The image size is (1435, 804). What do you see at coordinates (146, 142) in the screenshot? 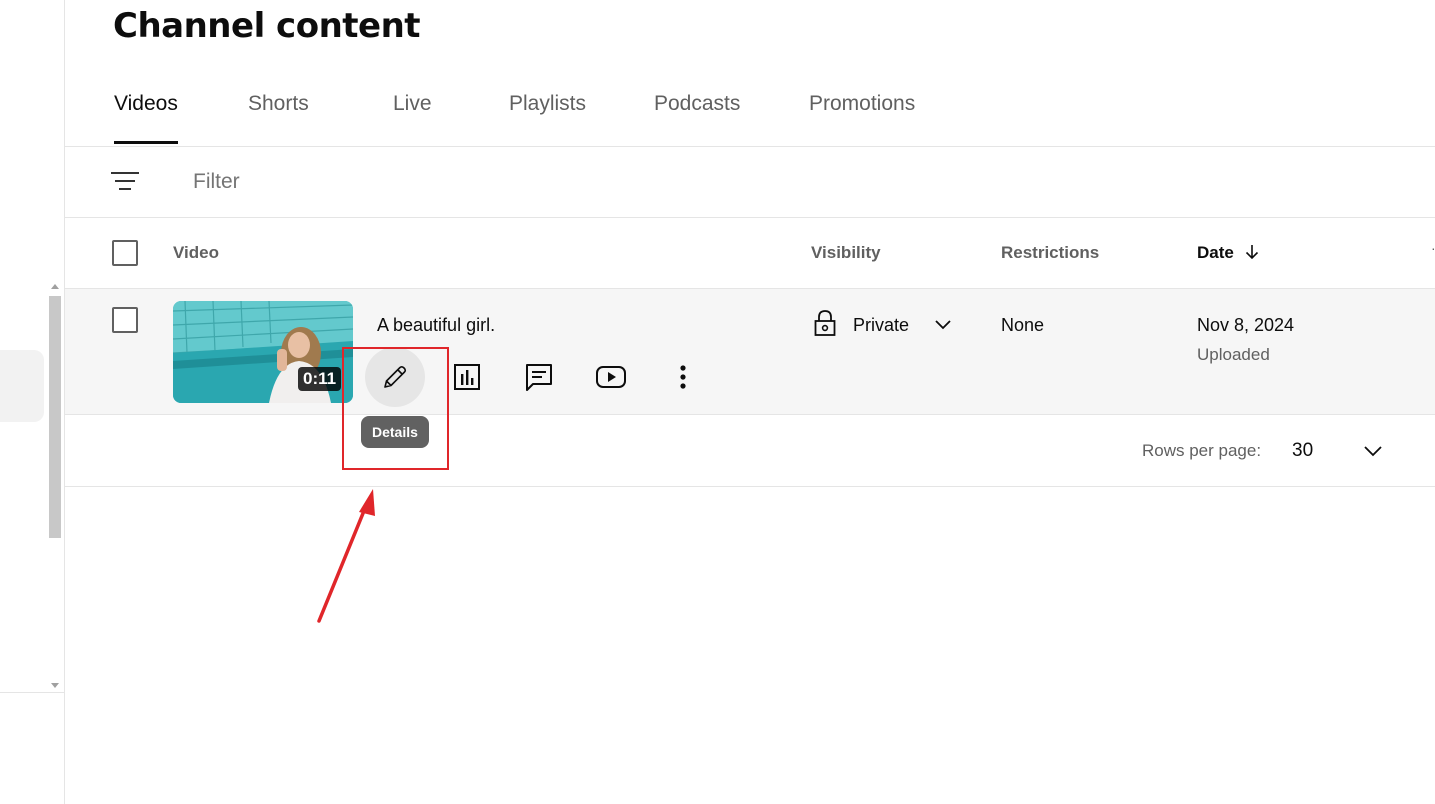
I see `active-tab-underline` at bounding box center [146, 142].